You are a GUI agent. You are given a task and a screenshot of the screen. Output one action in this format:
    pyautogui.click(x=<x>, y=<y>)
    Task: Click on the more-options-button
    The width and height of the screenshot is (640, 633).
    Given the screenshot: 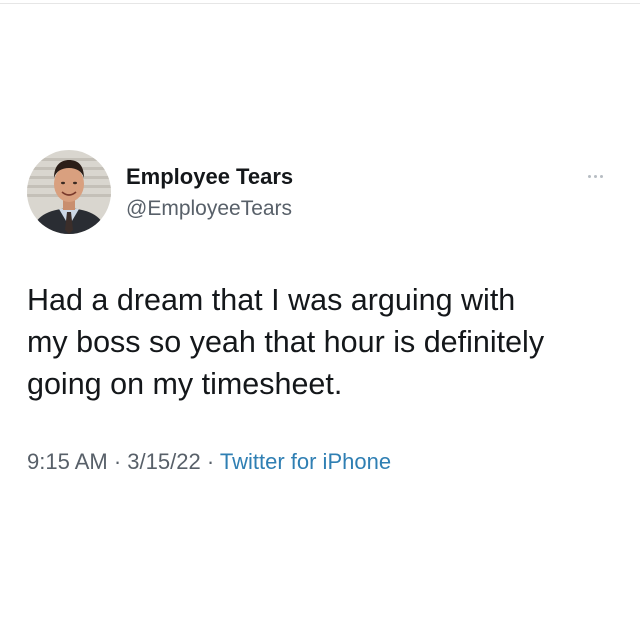 What is the action you would take?
    pyautogui.click(x=595, y=176)
    